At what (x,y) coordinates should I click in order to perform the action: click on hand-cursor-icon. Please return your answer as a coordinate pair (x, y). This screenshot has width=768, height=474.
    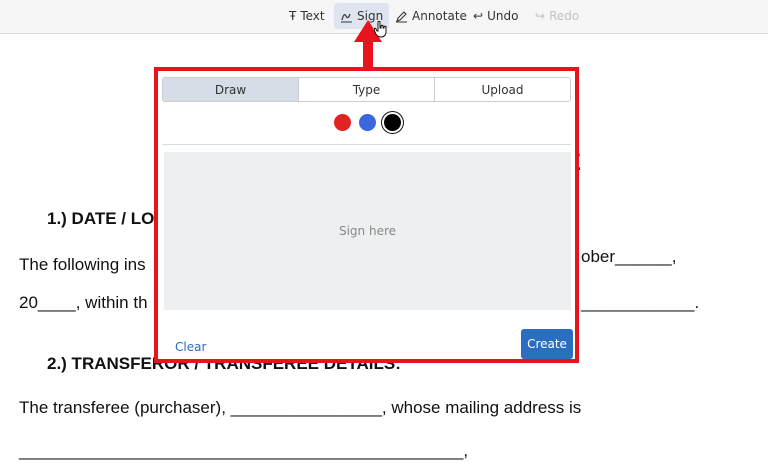
    Looking at the image, I should click on (380, 29).